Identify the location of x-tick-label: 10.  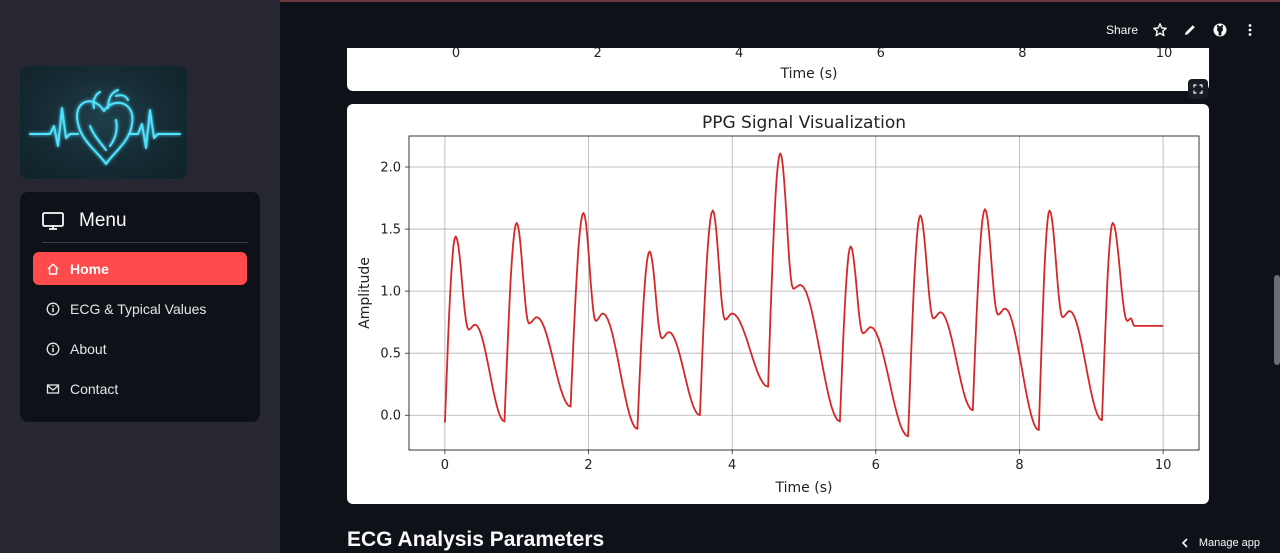
(1163, 465).